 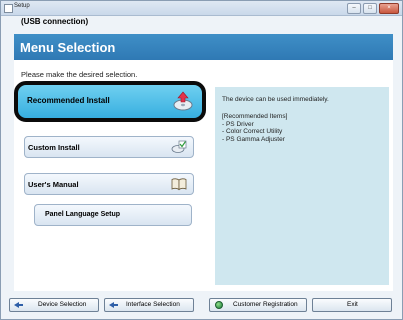 What do you see at coordinates (275, 99) in the screenshot?
I see `description-text: The device can be used immediately.` at bounding box center [275, 99].